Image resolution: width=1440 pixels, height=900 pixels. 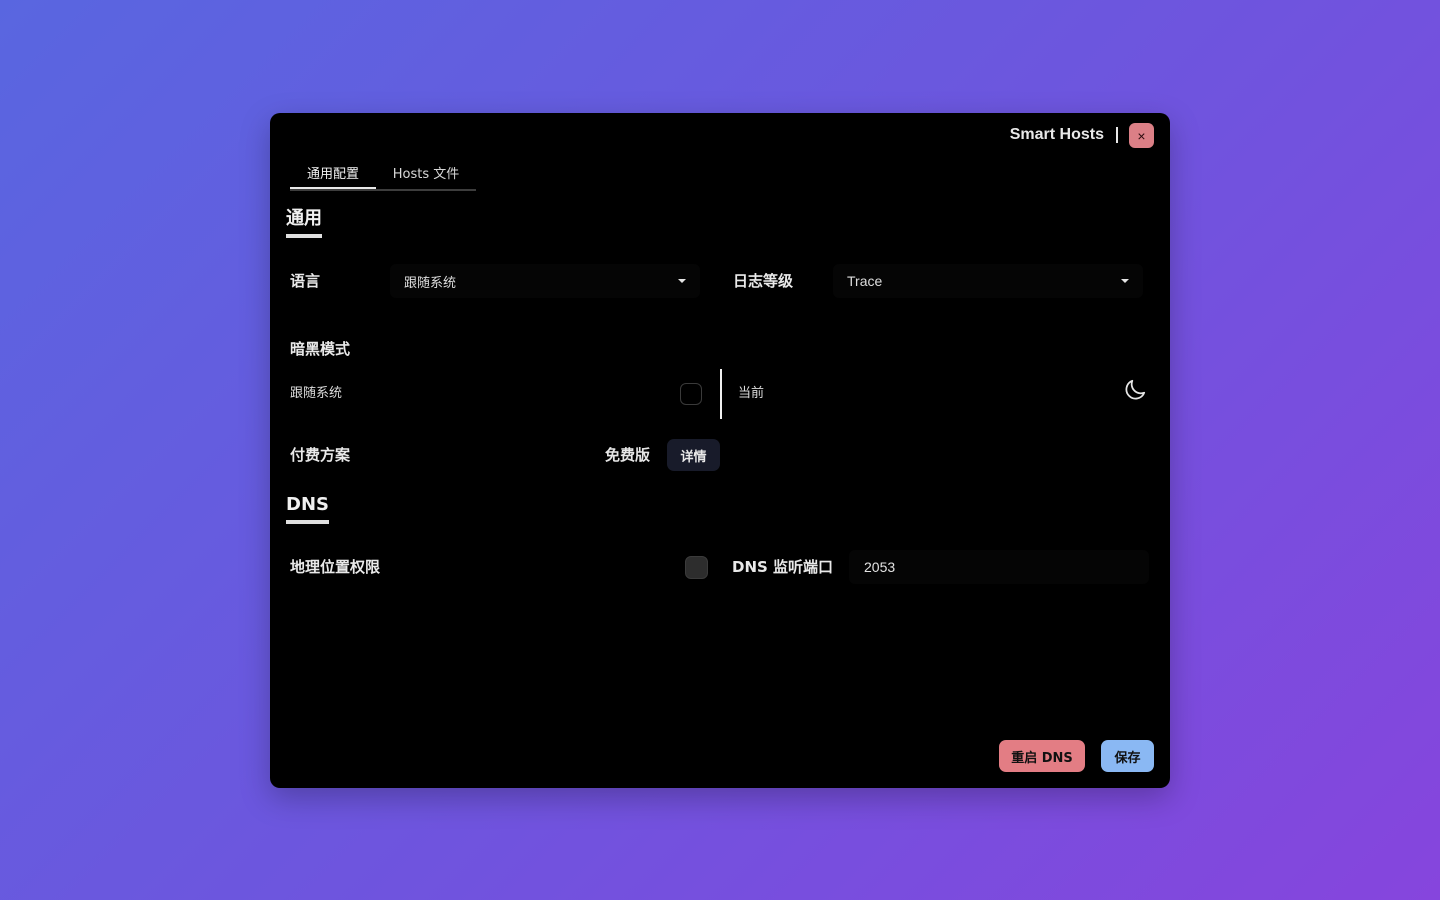 What do you see at coordinates (1056, 134) in the screenshot?
I see `app-title: Smart Hosts` at bounding box center [1056, 134].